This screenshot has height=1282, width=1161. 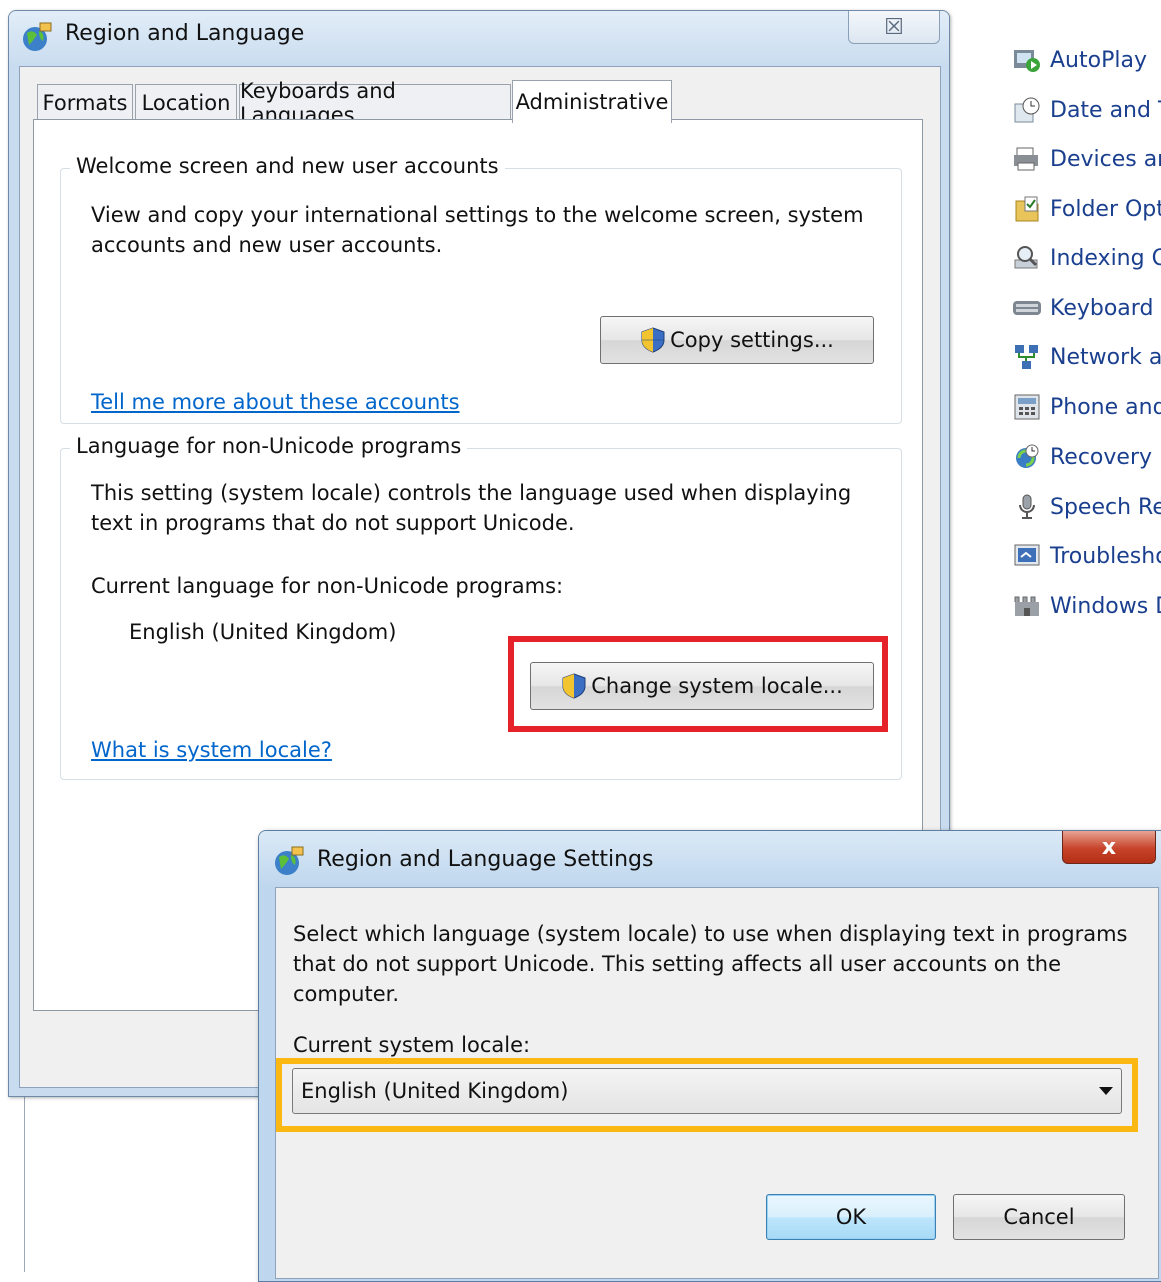 I want to click on devices-printers-icon, so click(x=1027, y=159).